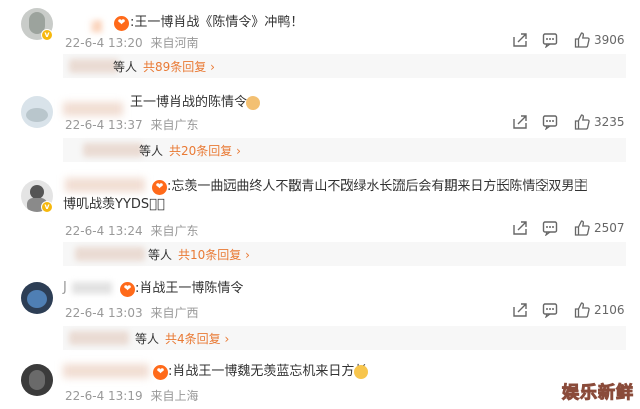  I want to click on fist-emoji-icon, so click(253, 103).